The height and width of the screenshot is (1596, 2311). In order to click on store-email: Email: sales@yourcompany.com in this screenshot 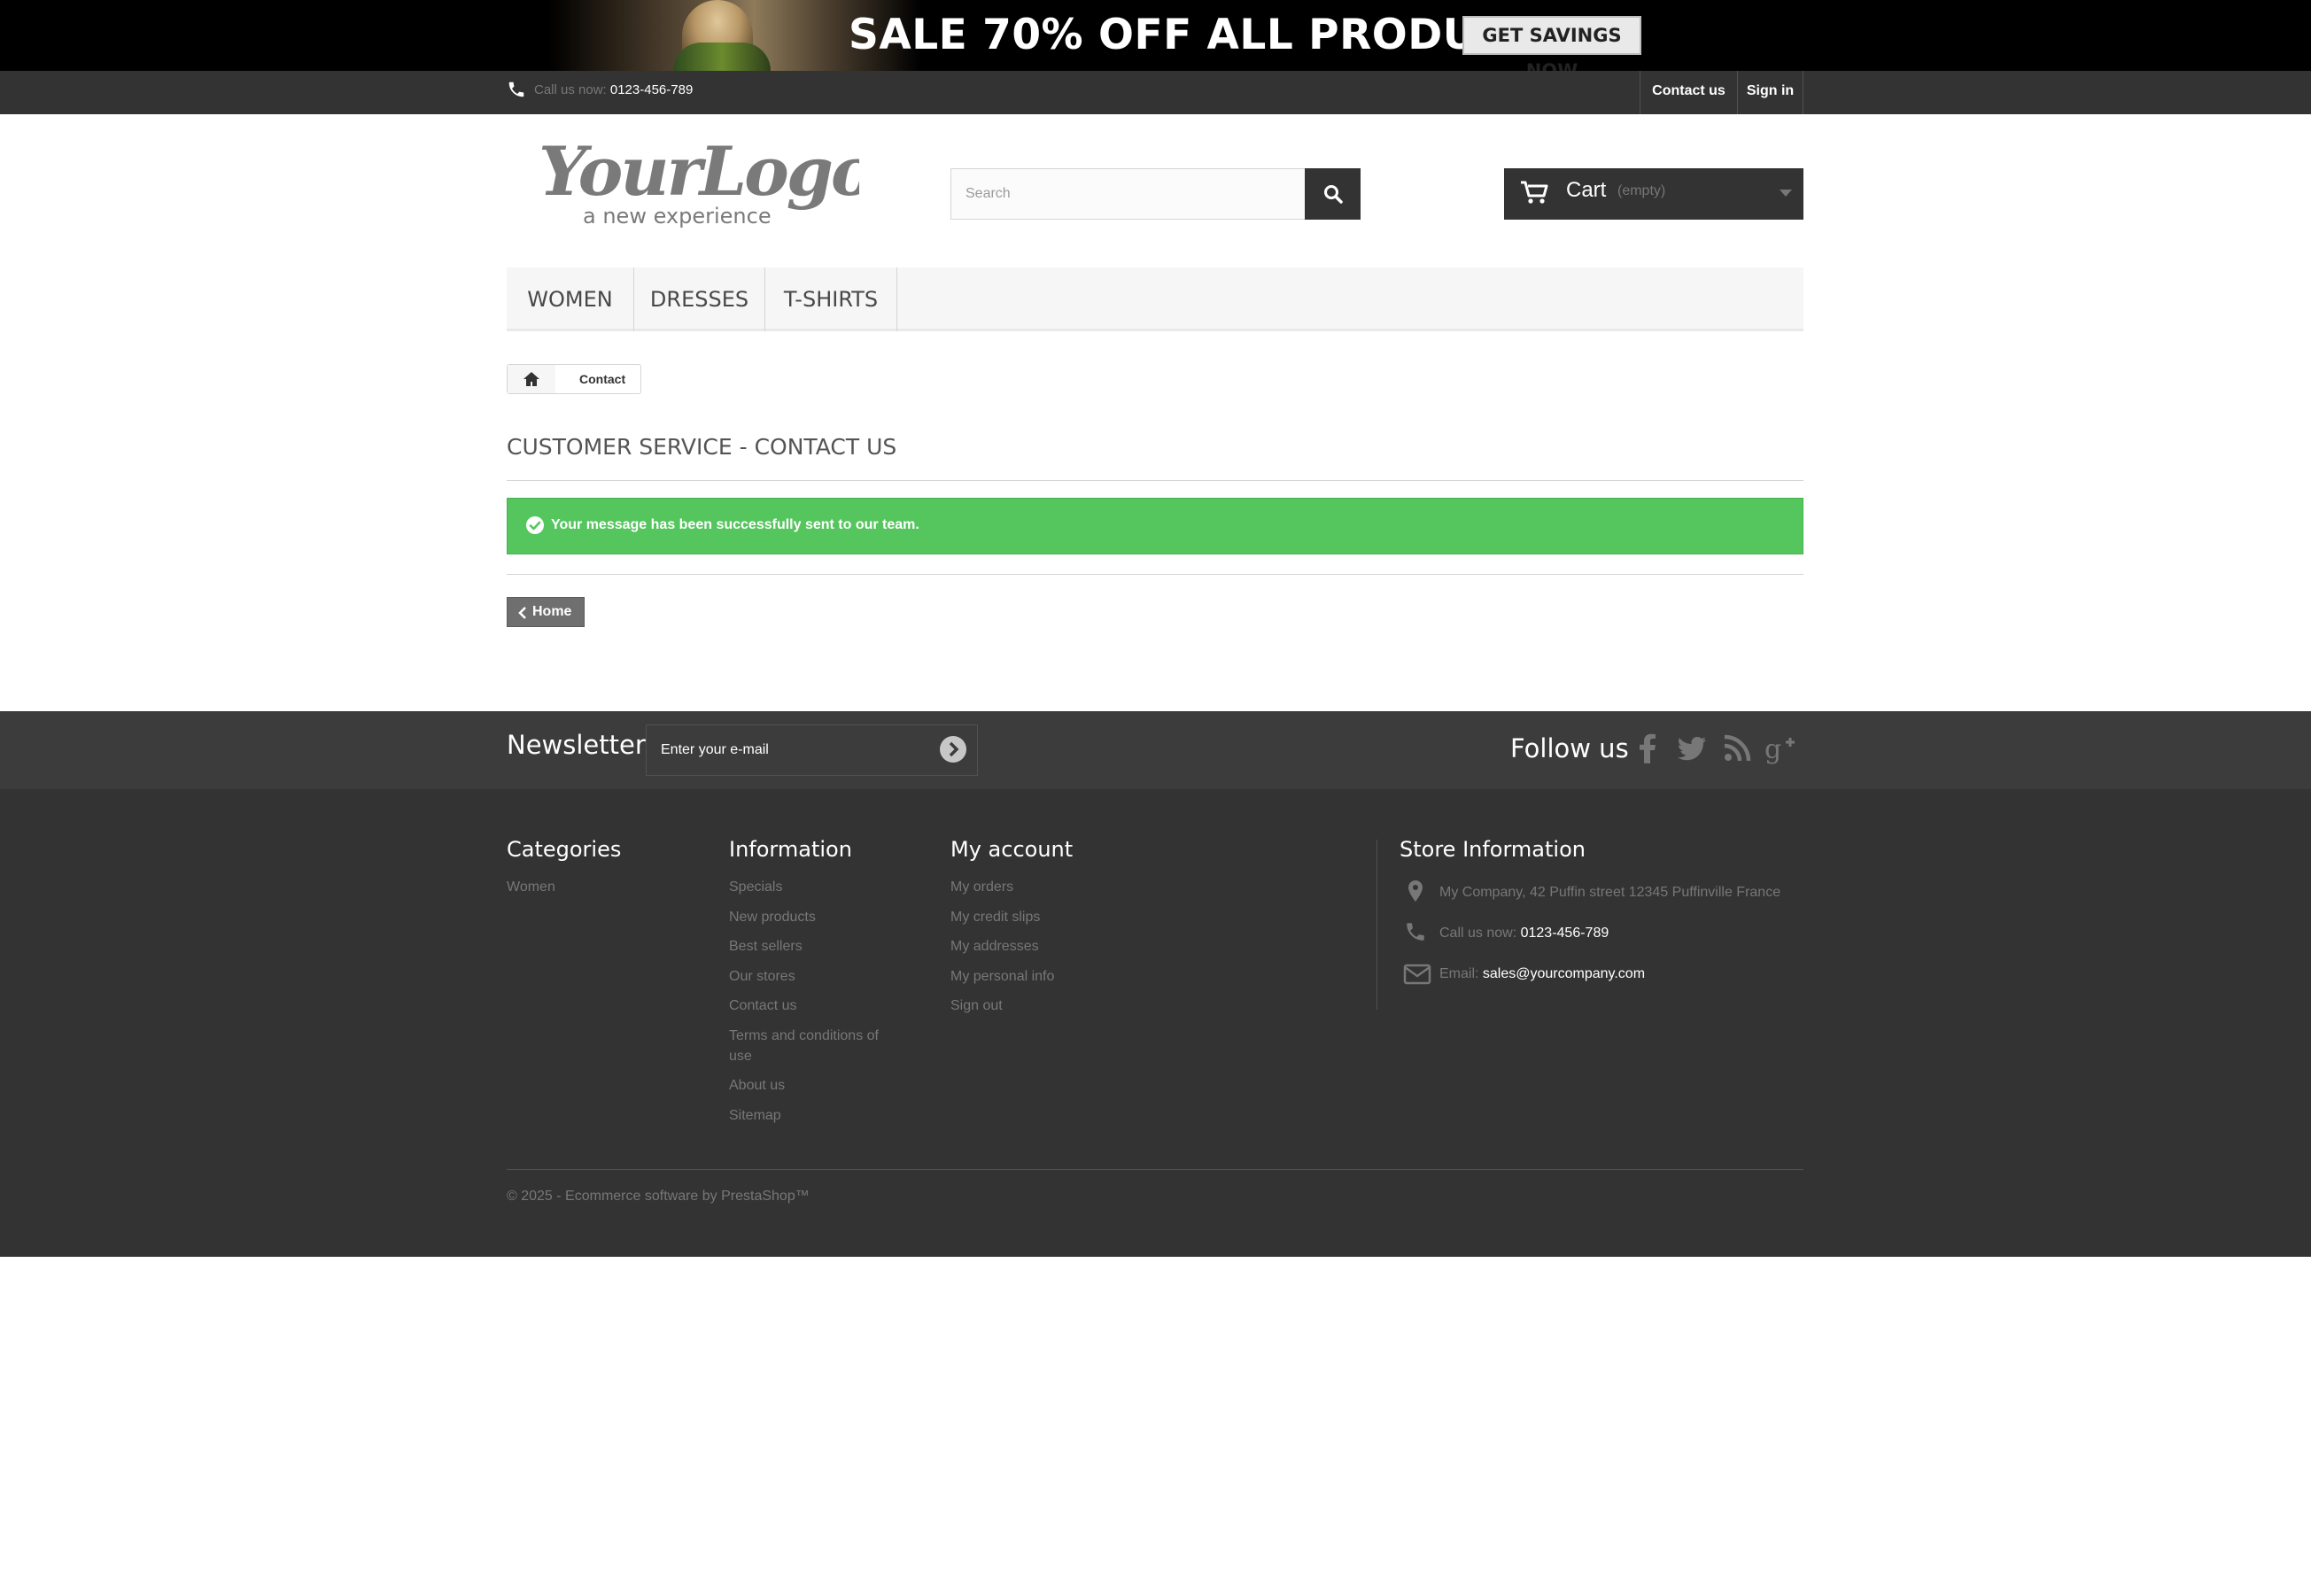, I will do `click(1542, 974)`.